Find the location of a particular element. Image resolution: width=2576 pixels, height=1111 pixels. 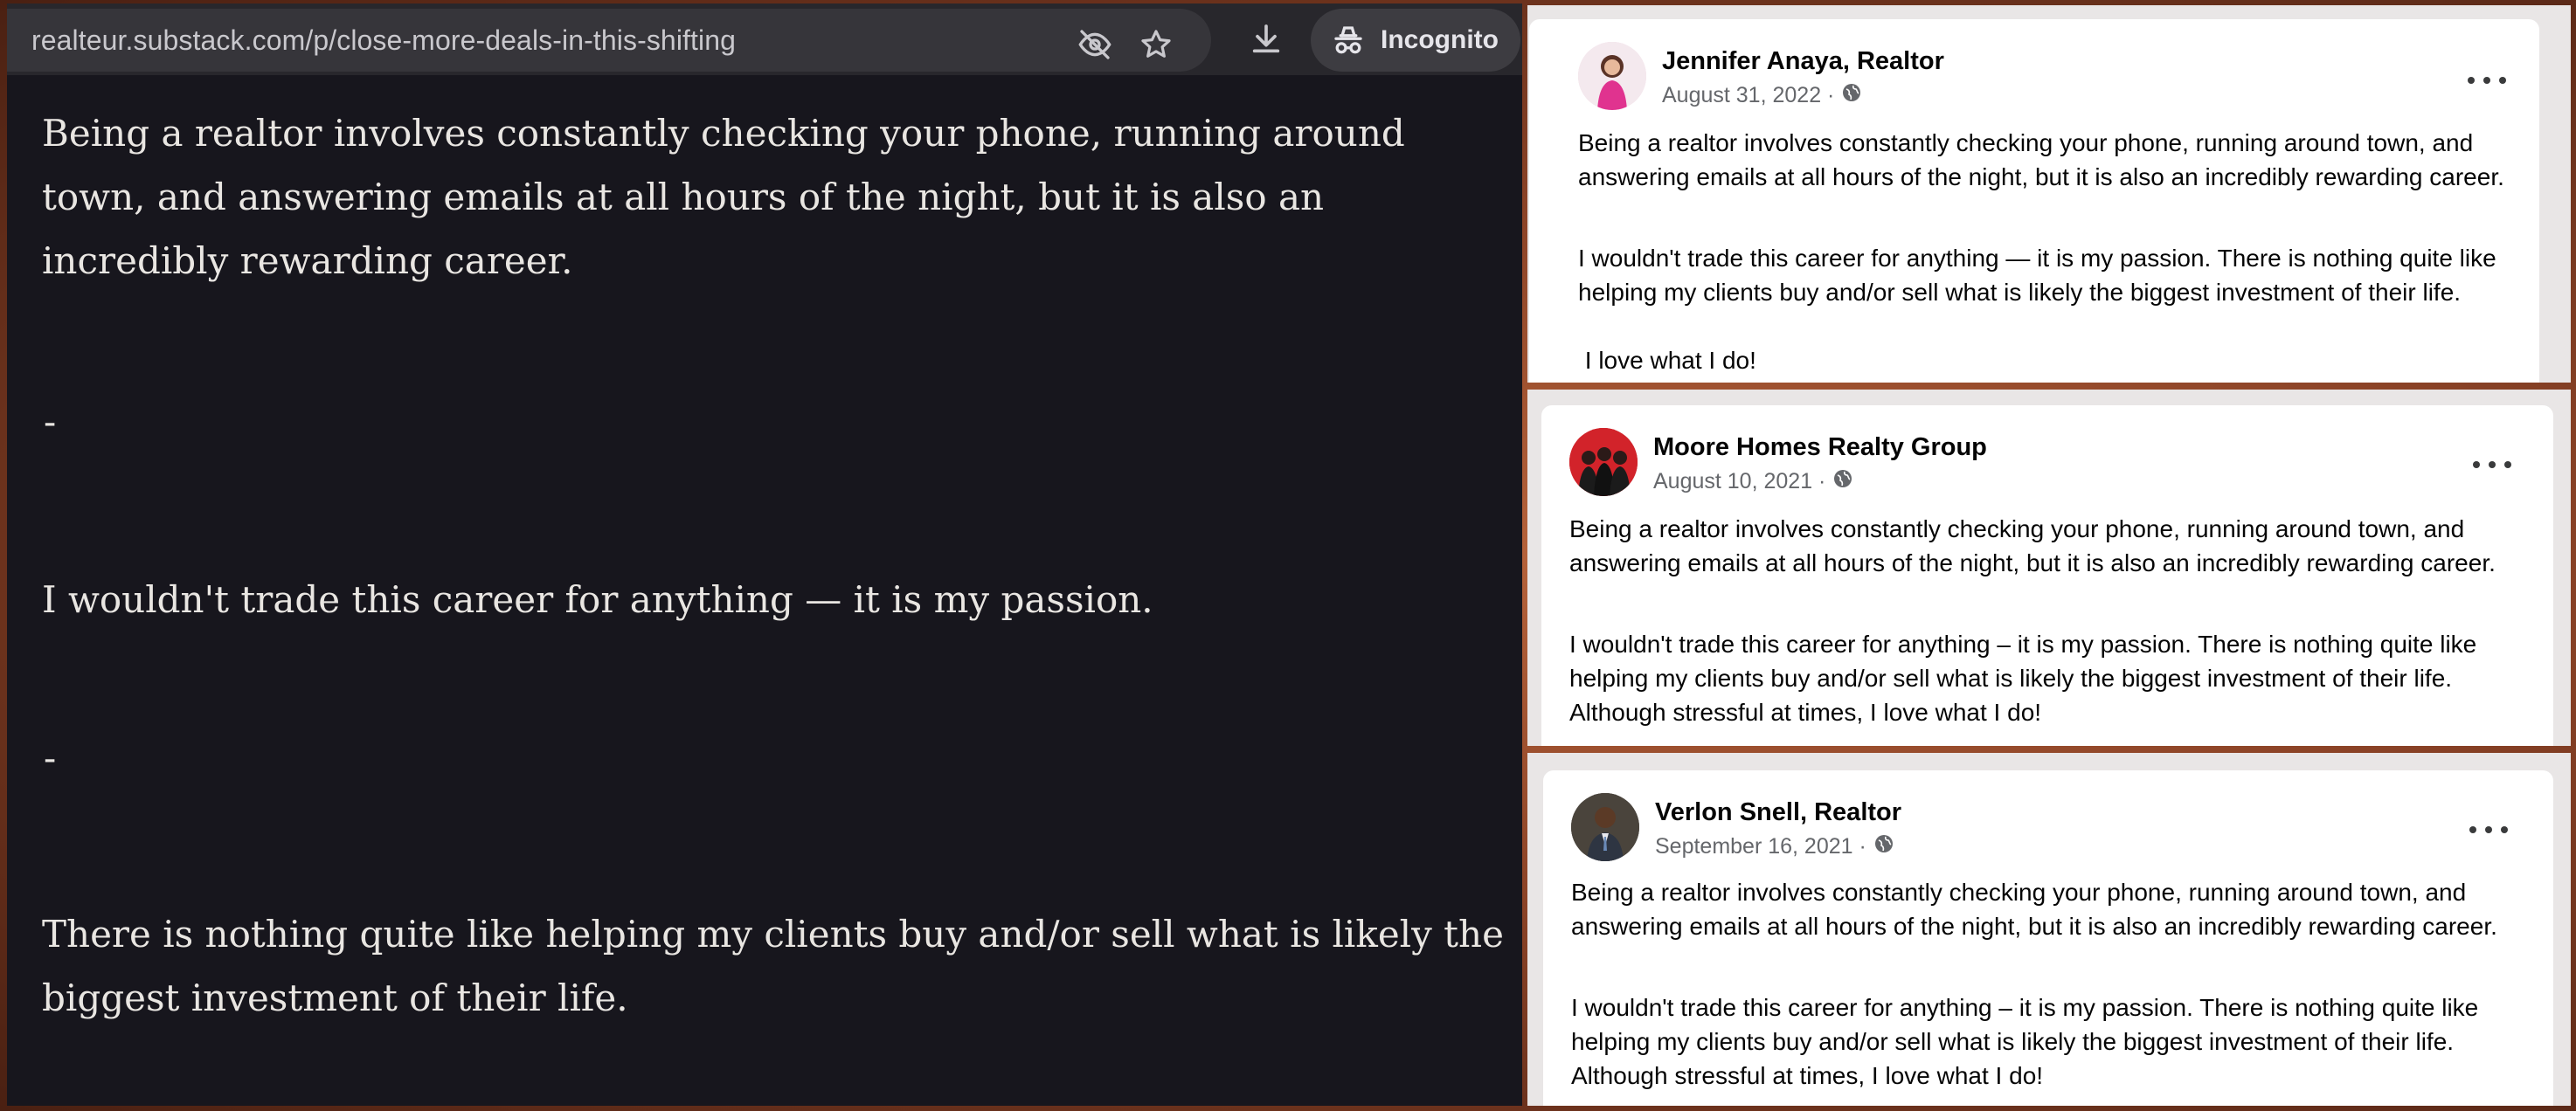

poster-name: Jennifer Anaya, Realtor is located at coordinates (1803, 61).